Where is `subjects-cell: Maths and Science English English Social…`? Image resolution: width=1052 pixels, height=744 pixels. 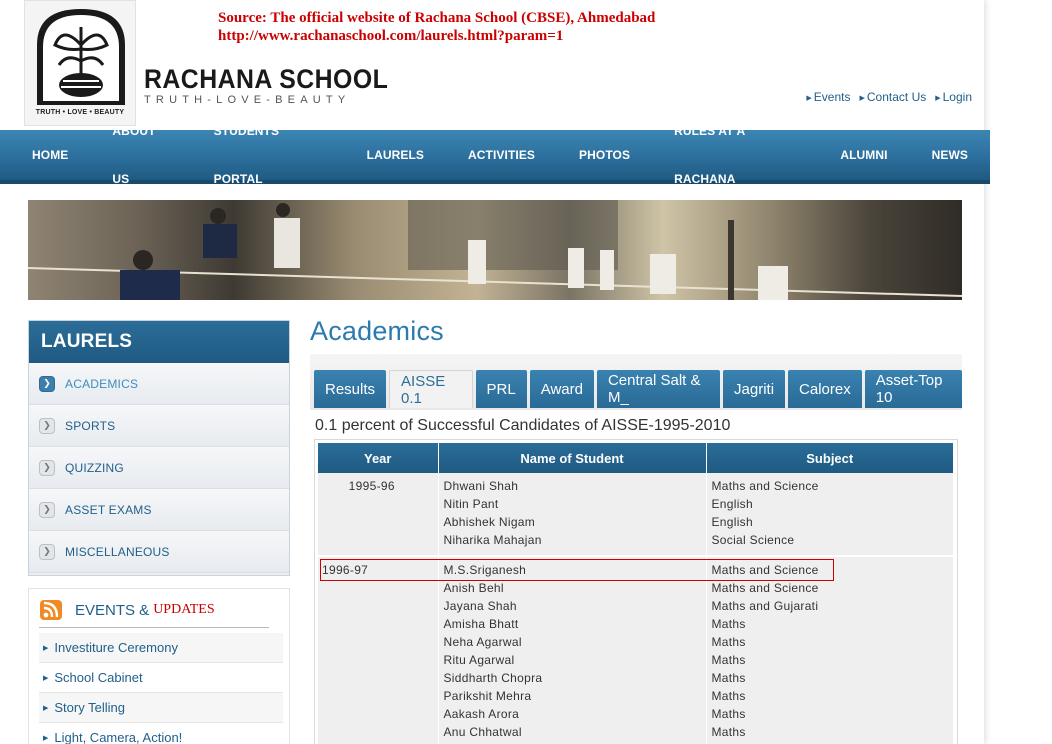 subjects-cell: Maths and Science English English Social… is located at coordinates (829, 515).